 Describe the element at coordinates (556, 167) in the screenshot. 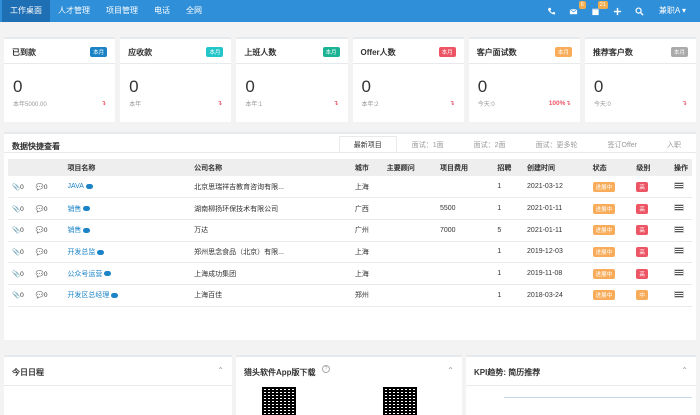

I see `header-created: 创建时间` at that location.